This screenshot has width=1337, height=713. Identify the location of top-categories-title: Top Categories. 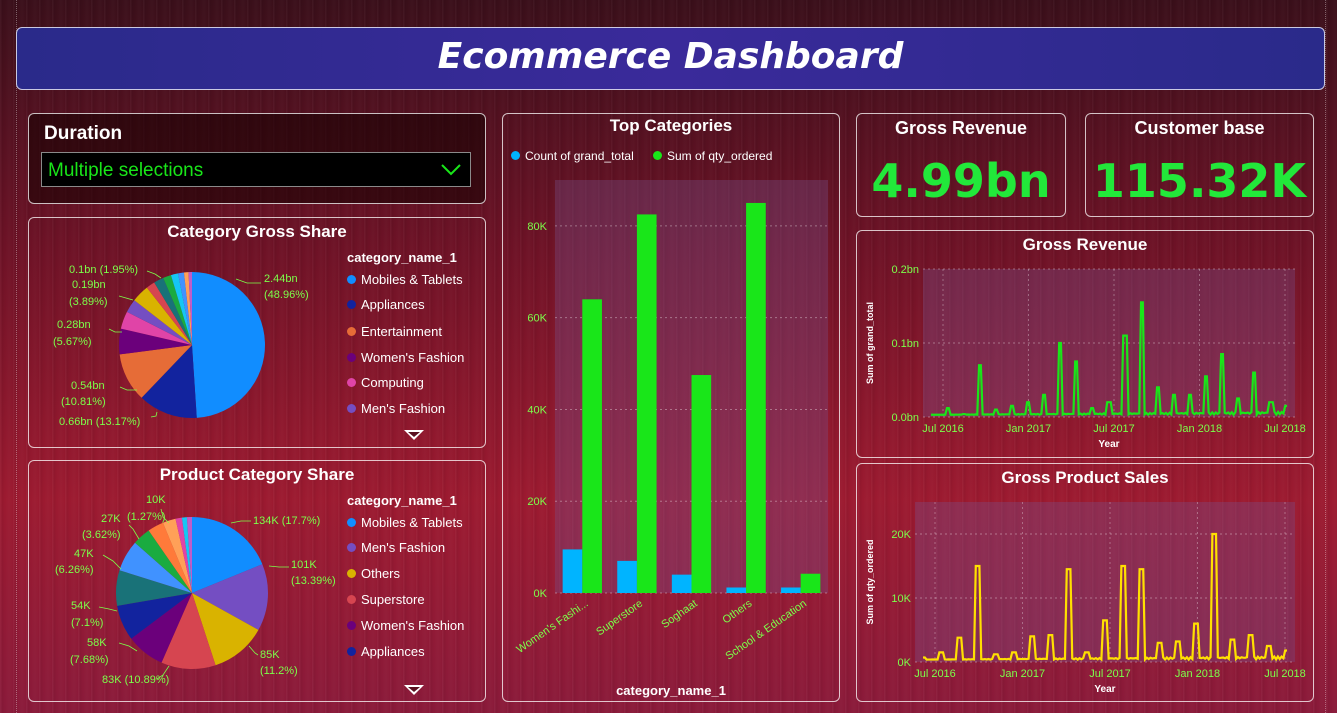
(671, 125).